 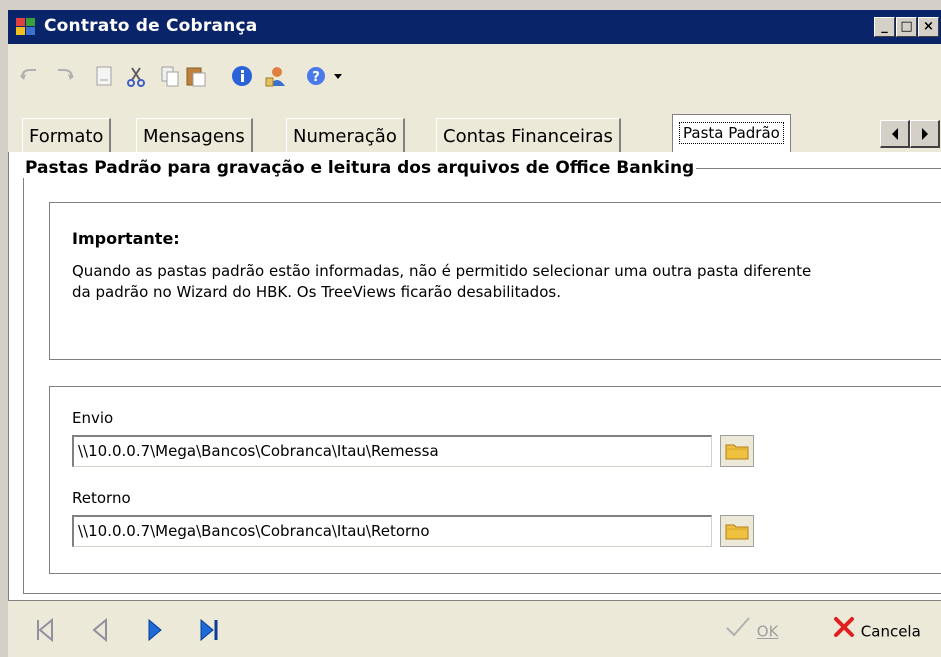 What do you see at coordinates (30, 76) in the screenshot?
I see `undo-icon` at bounding box center [30, 76].